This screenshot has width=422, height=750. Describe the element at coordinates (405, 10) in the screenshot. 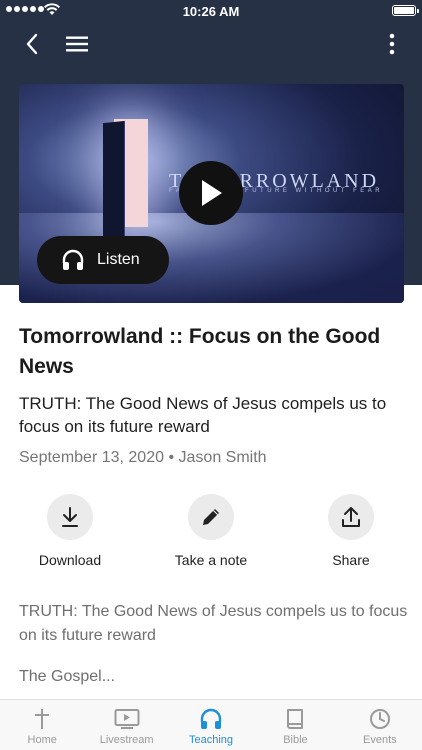

I see `battery-icon` at that location.